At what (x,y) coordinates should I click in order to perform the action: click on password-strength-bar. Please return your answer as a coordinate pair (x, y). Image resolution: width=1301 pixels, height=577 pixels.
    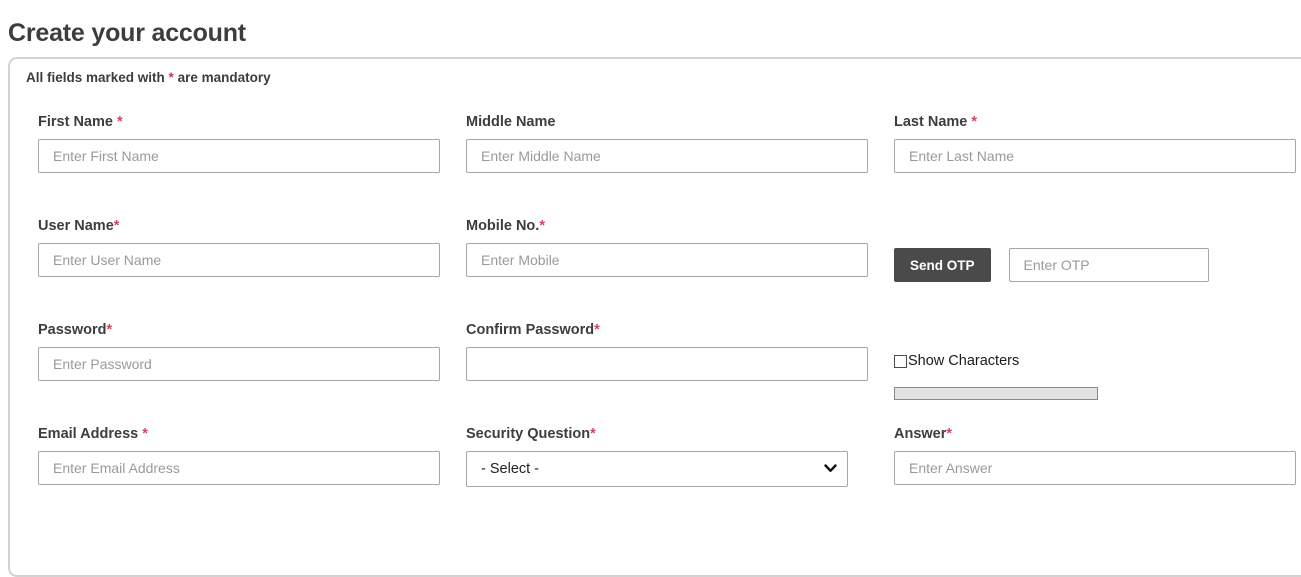
    Looking at the image, I should click on (996, 393).